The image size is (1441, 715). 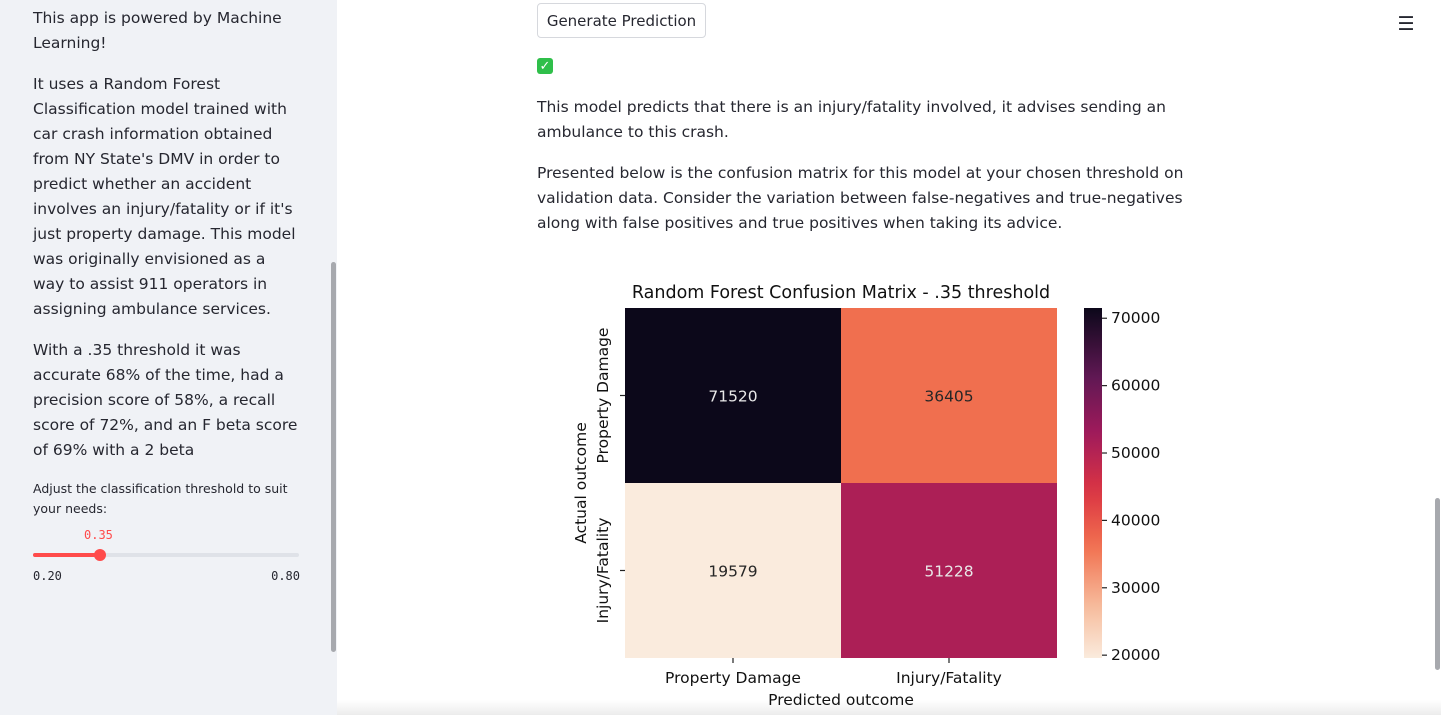 I want to click on cell-value-label: 19579, so click(x=732, y=572).